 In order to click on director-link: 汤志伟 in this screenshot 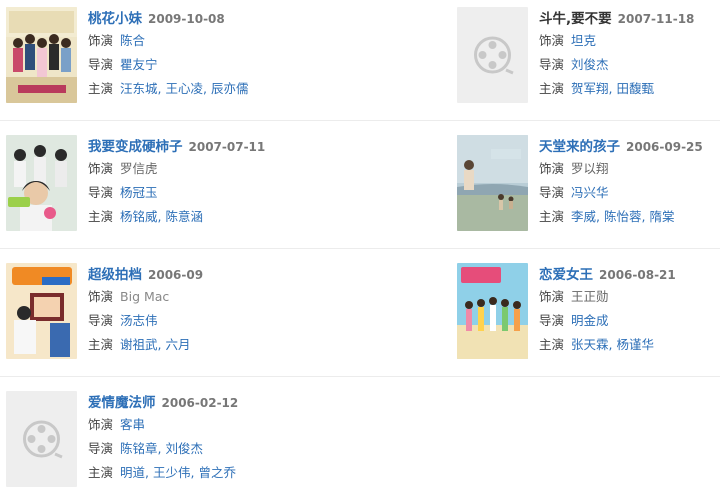, I will do `click(139, 320)`.